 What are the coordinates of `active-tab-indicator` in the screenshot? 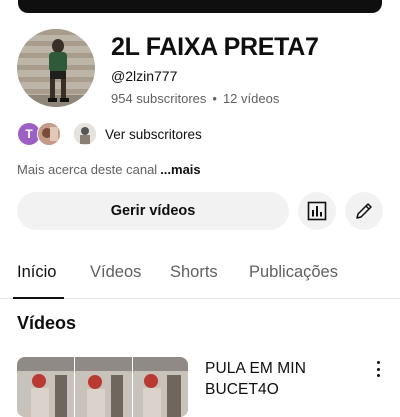 It's located at (38, 298).